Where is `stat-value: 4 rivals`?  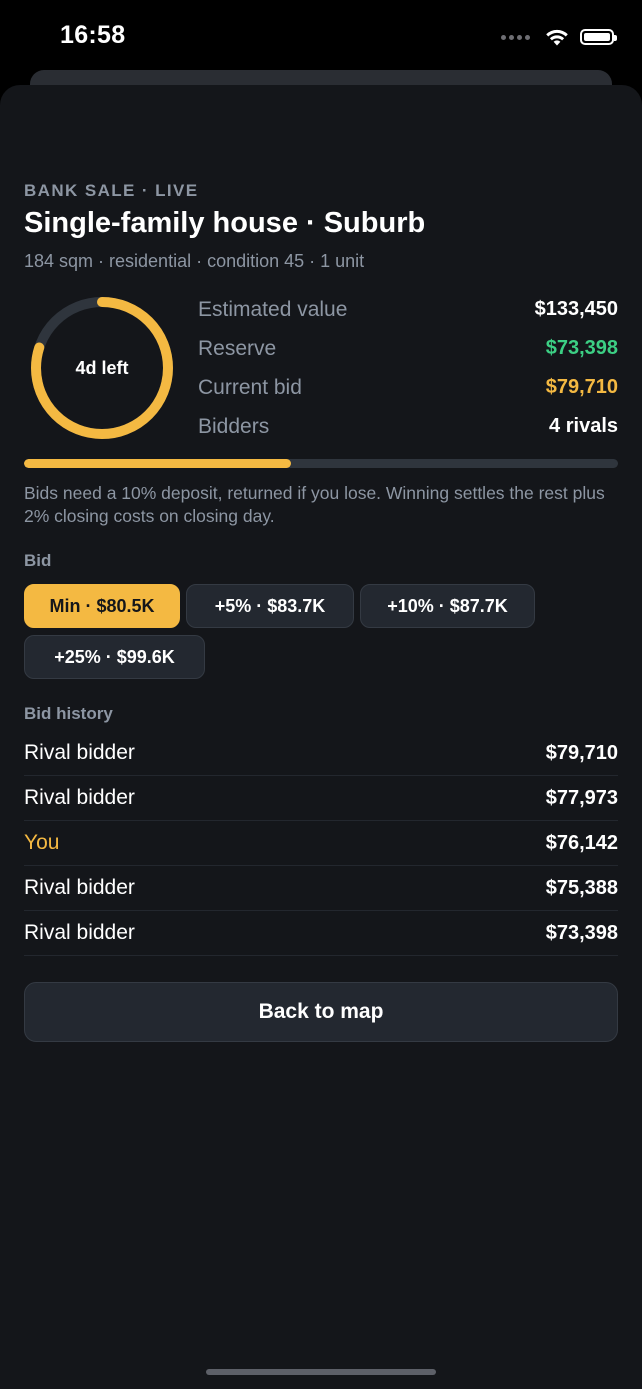
stat-value: 4 rivals is located at coordinates (583, 426).